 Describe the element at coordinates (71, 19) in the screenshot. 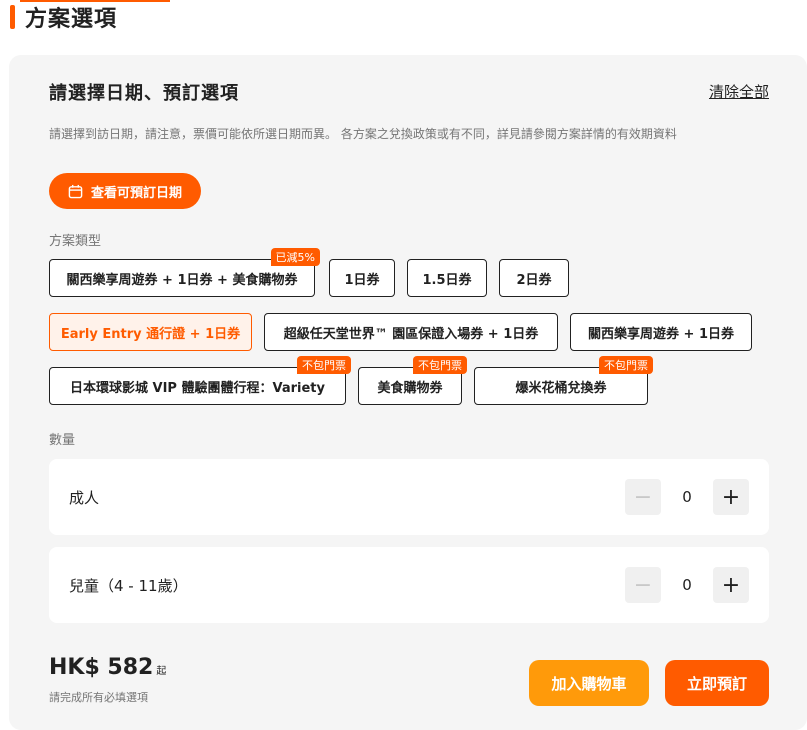

I see `section-title-text: 方案選項` at that location.